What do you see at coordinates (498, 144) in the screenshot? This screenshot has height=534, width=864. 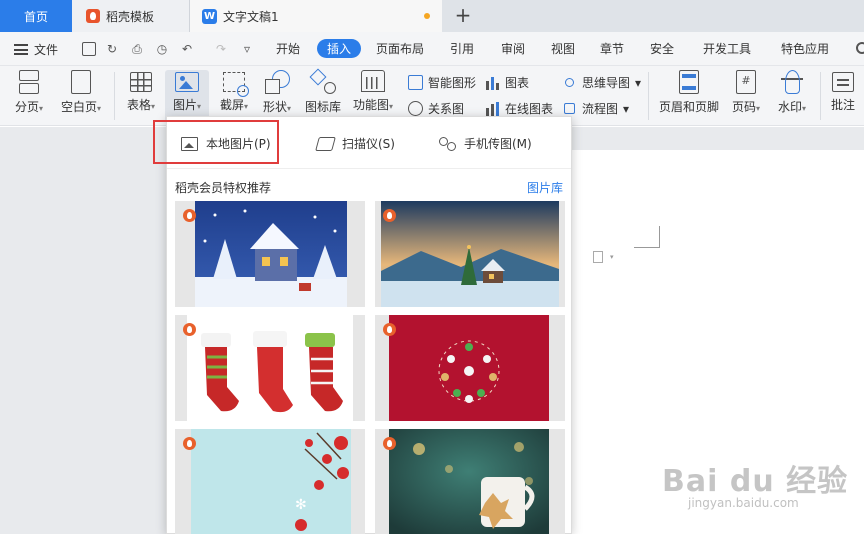 I see `phone-upload-label: 手机传图(M)` at bounding box center [498, 144].